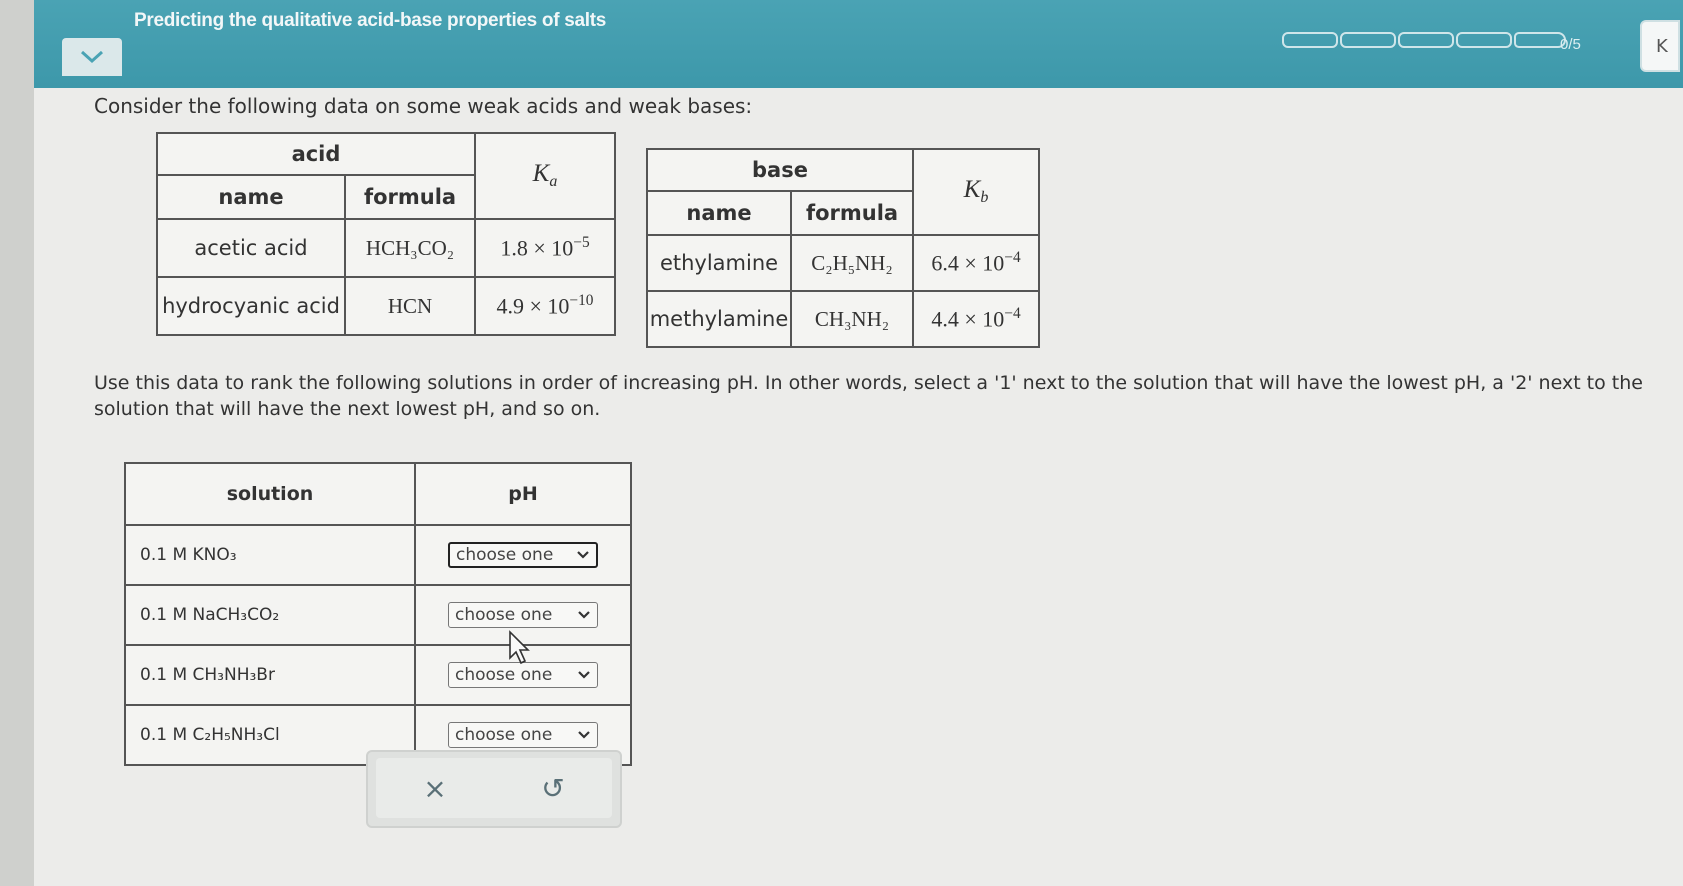  What do you see at coordinates (780, 170) in the screenshot?
I see `base-group-header: base` at bounding box center [780, 170].